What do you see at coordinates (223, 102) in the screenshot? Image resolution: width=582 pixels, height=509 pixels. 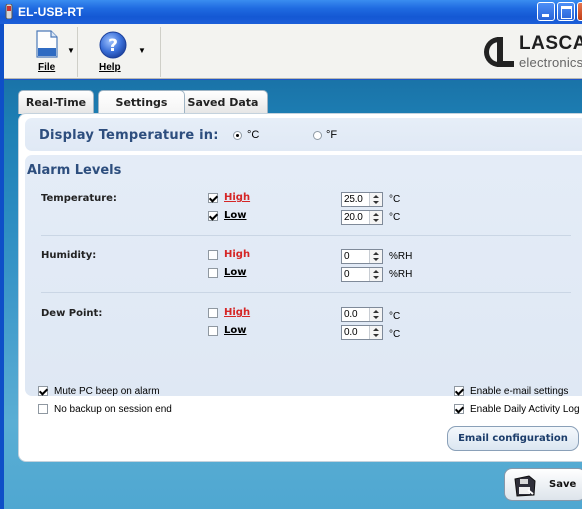 I see `tab-saved-data: Saved Data` at bounding box center [223, 102].